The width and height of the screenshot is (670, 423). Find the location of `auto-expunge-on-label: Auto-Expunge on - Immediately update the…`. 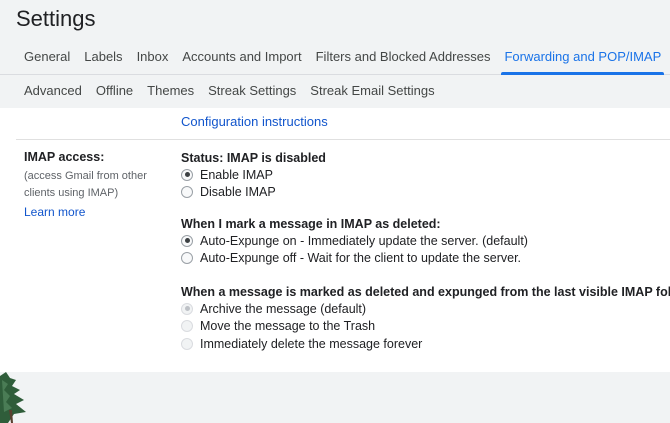

auto-expunge-on-label: Auto-Expunge on - Immediately update the… is located at coordinates (364, 240).